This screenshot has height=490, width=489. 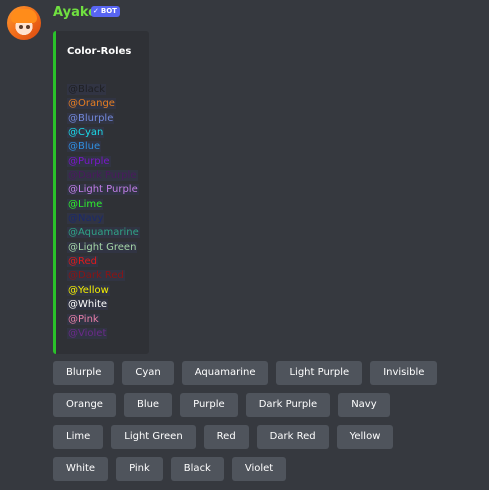 What do you see at coordinates (99, 51) in the screenshot?
I see `embed-title: Color-Roles` at bounding box center [99, 51].